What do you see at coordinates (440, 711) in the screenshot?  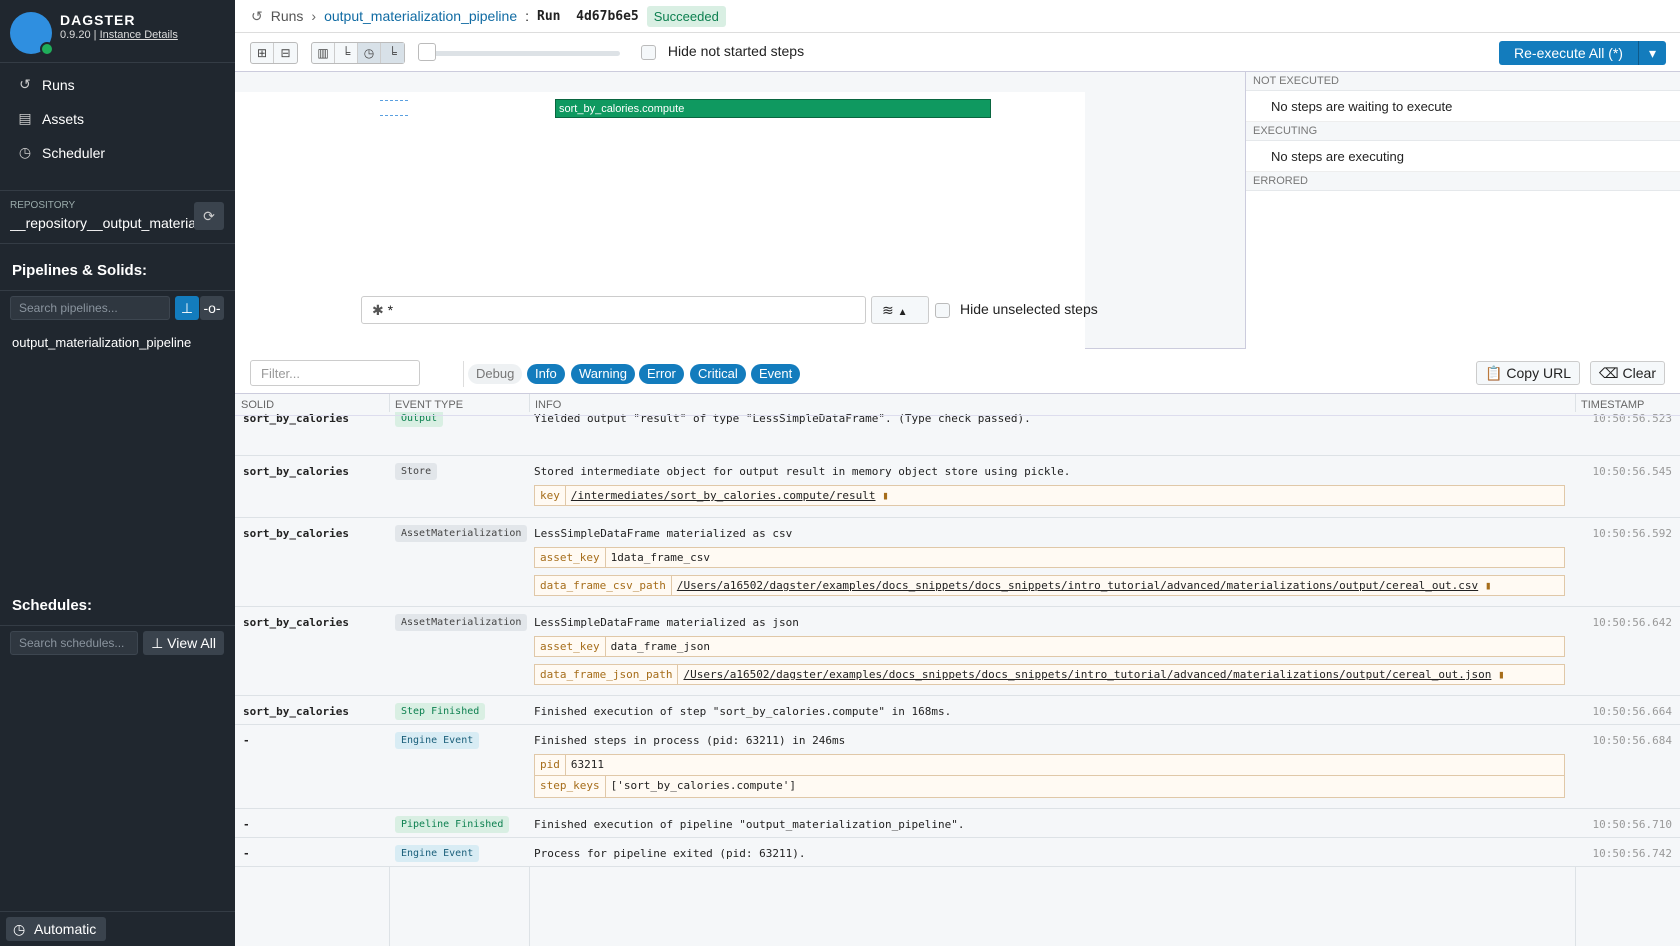 I see `event-type-badge: Step Finished` at bounding box center [440, 711].